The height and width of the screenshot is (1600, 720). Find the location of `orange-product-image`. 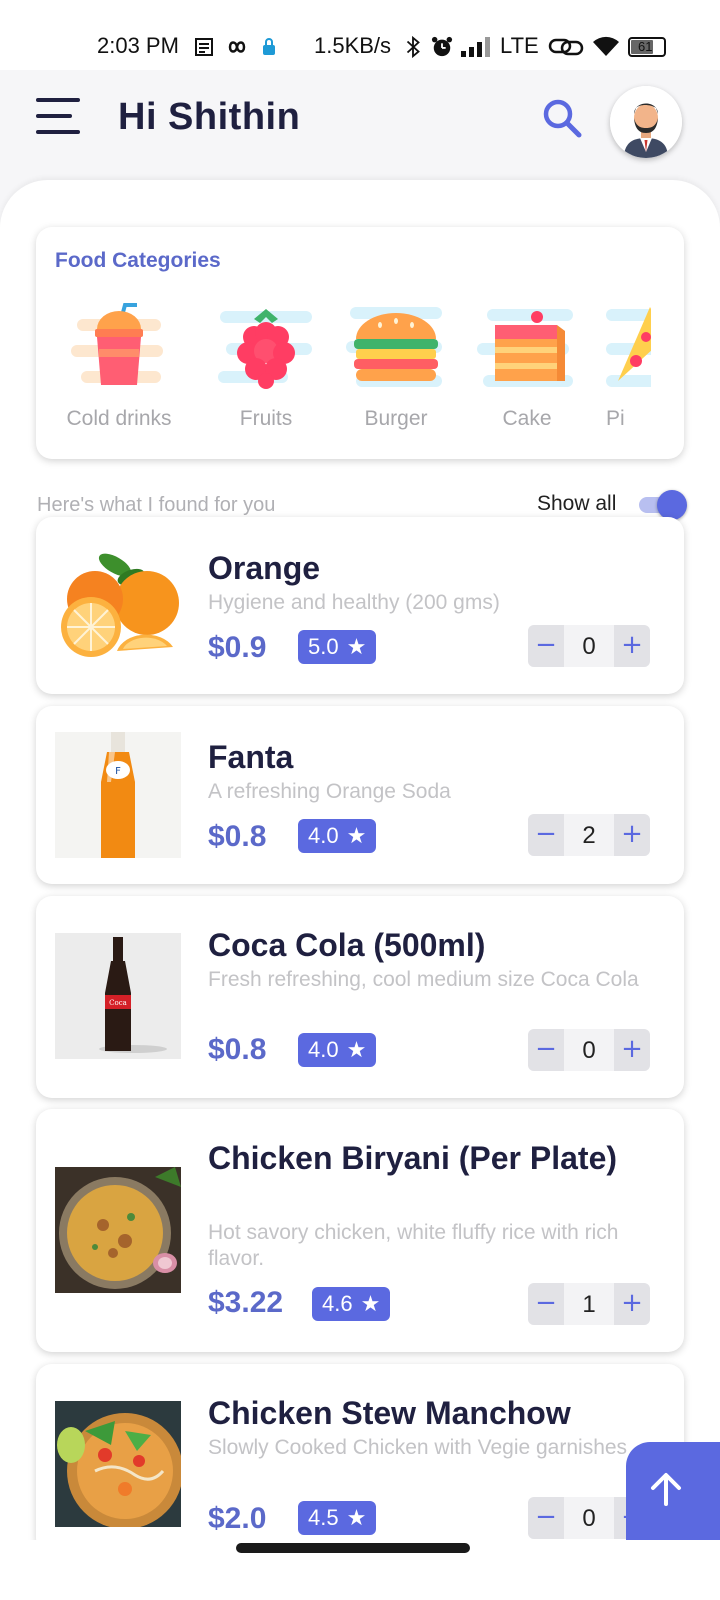

orange-product-image is located at coordinates (118, 606).